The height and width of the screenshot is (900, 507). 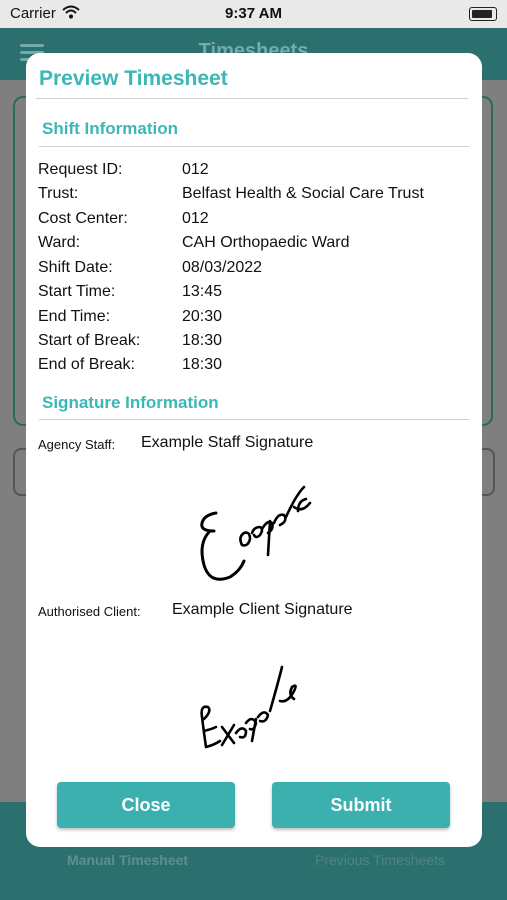 I want to click on shift-row-label: Request ID:, so click(x=80, y=169).